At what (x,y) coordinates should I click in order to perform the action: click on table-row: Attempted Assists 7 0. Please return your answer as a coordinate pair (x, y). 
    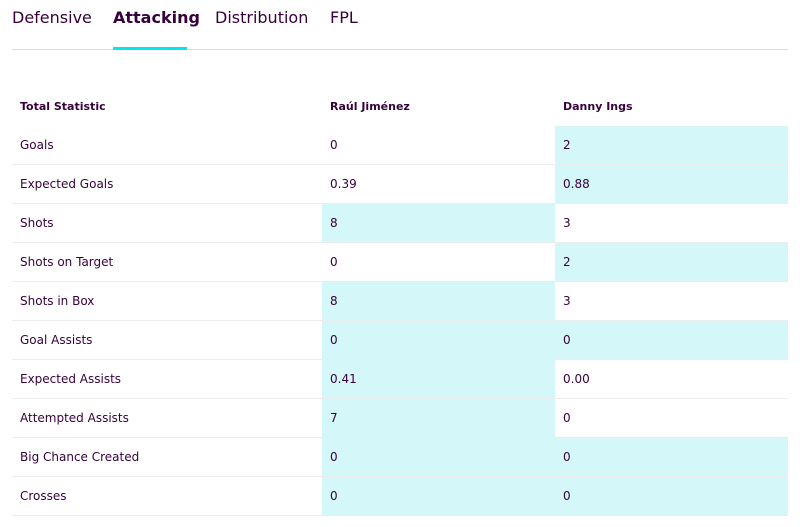
    Looking at the image, I should click on (400, 418).